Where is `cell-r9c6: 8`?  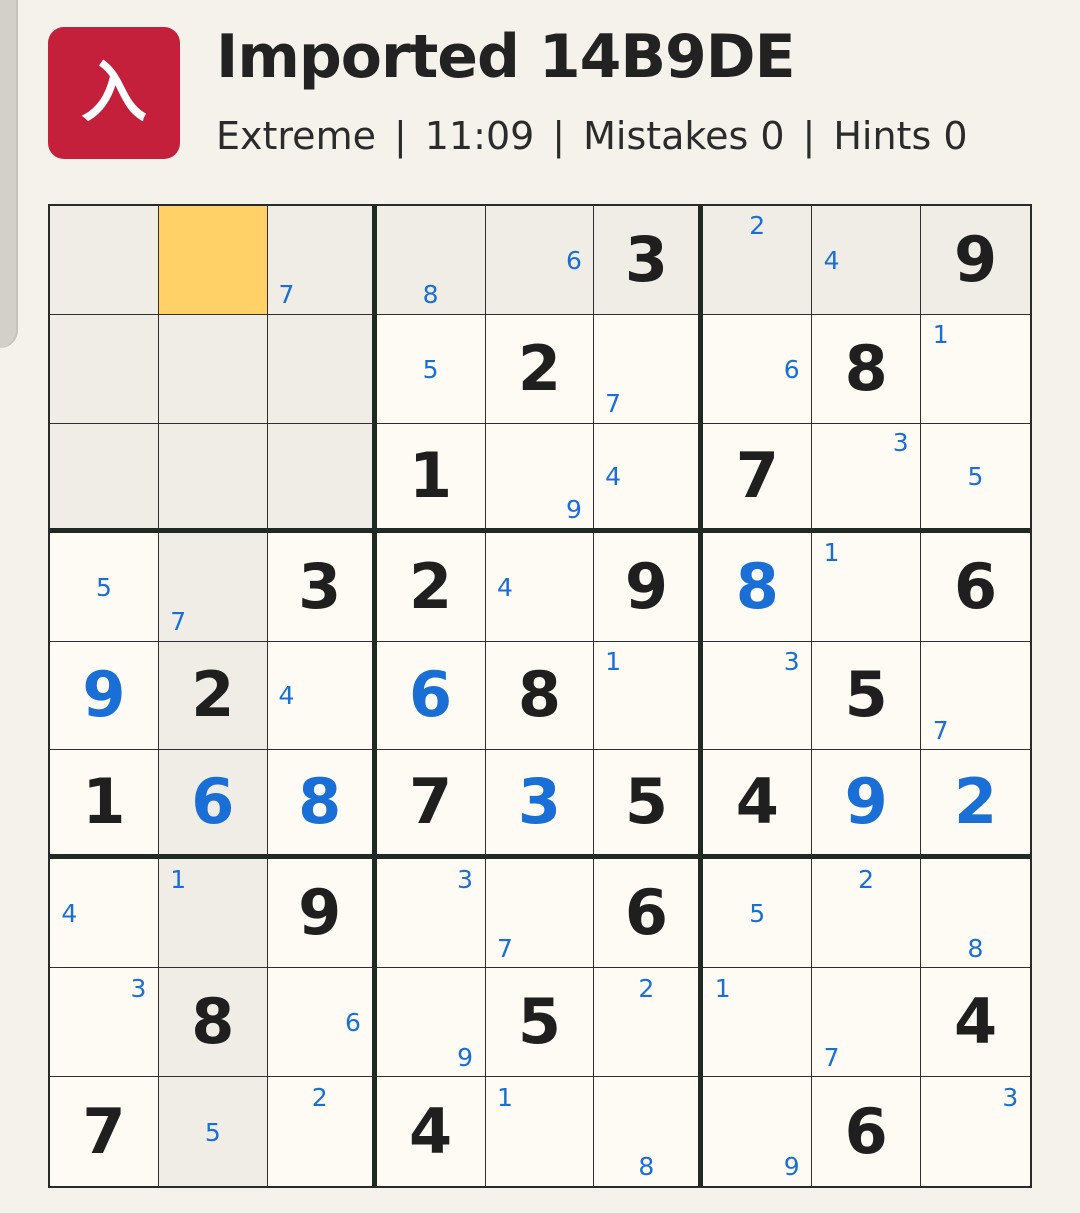
cell-r9c6: 8 is located at coordinates (649, 1131).